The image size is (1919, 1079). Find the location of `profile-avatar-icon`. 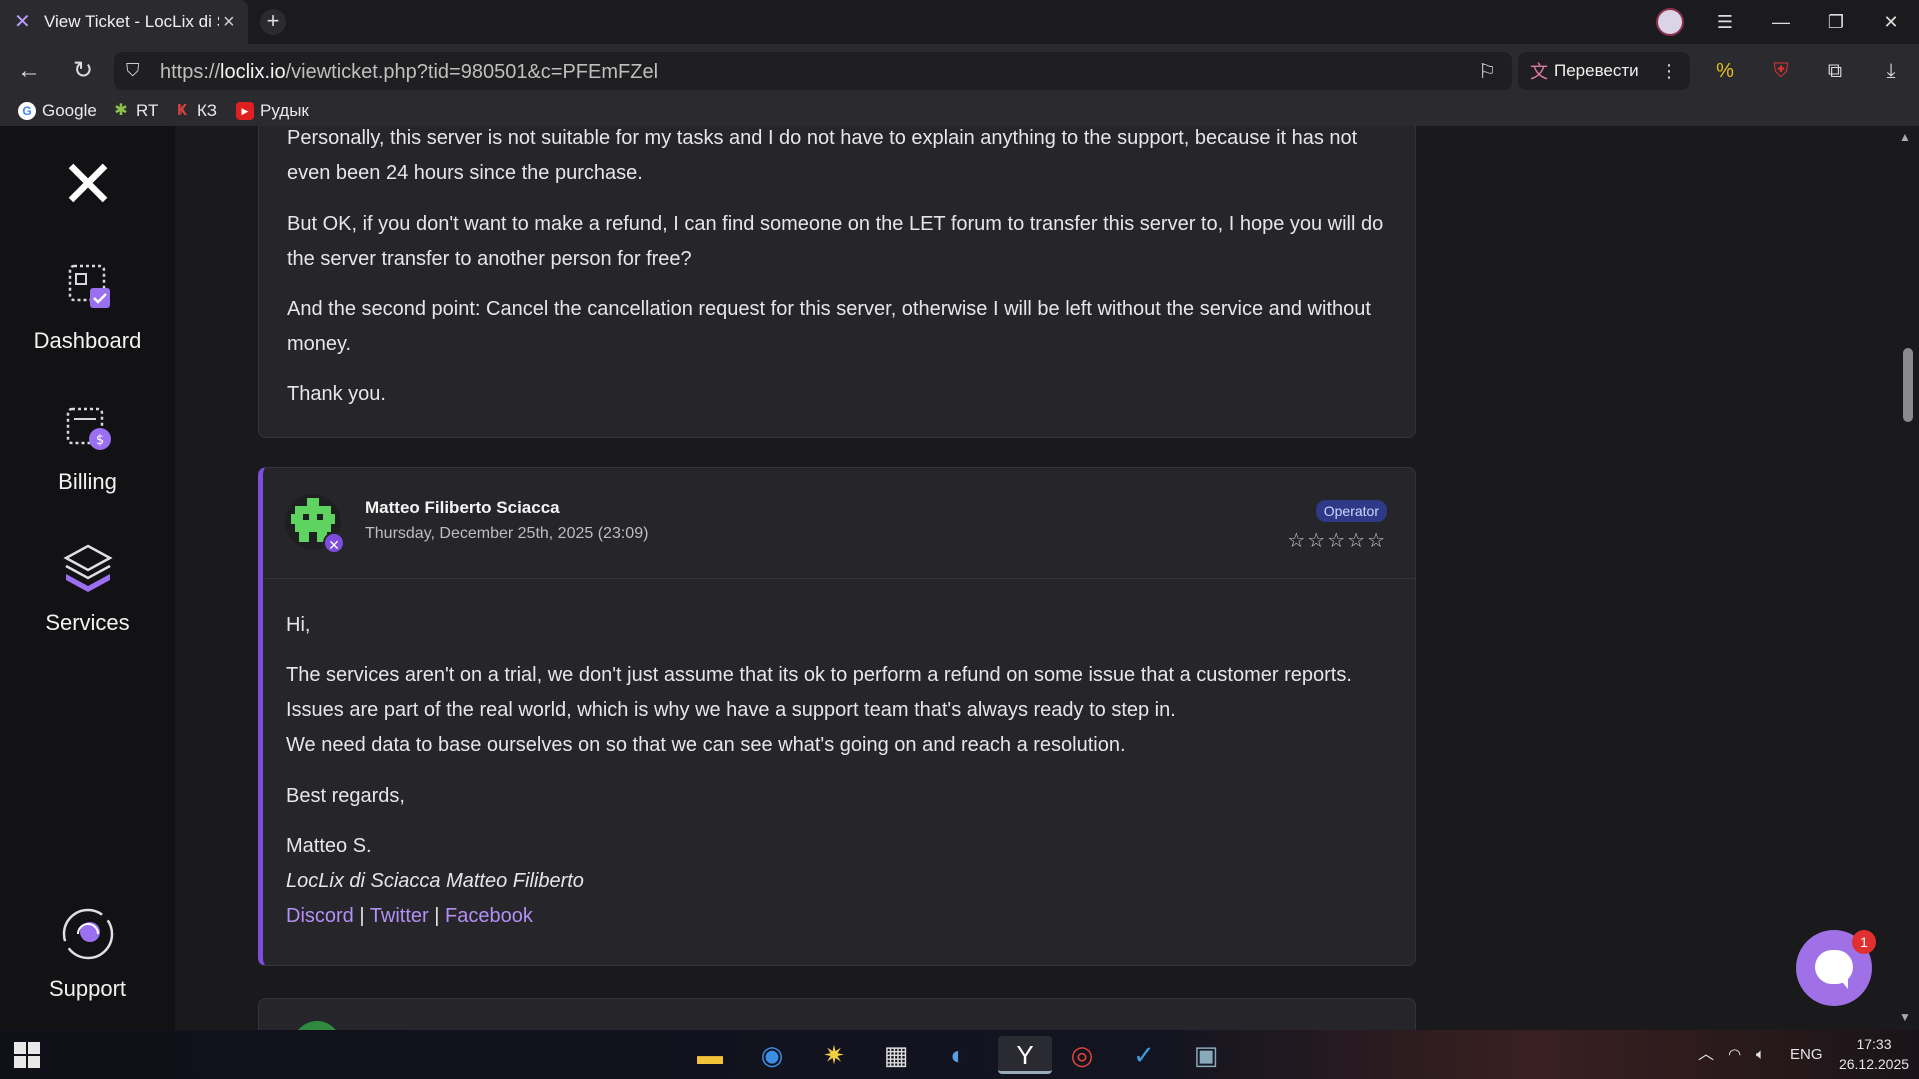

profile-avatar-icon is located at coordinates (1670, 22).